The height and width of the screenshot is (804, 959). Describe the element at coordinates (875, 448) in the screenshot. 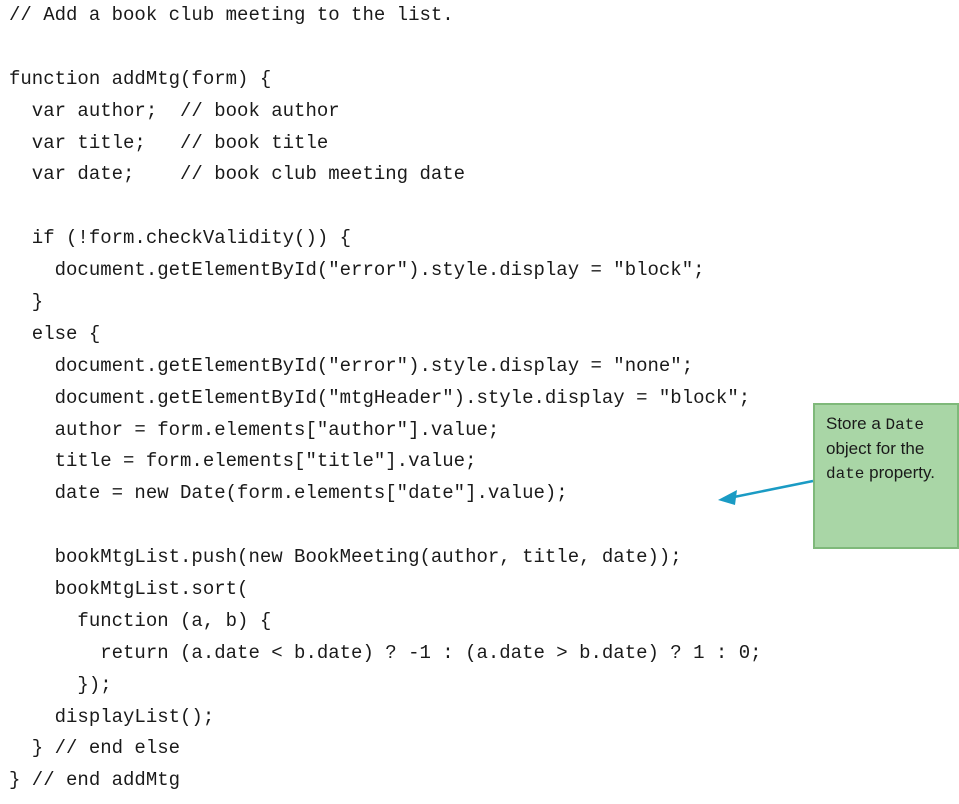

I see `callout-text-part2: object for the` at that location.